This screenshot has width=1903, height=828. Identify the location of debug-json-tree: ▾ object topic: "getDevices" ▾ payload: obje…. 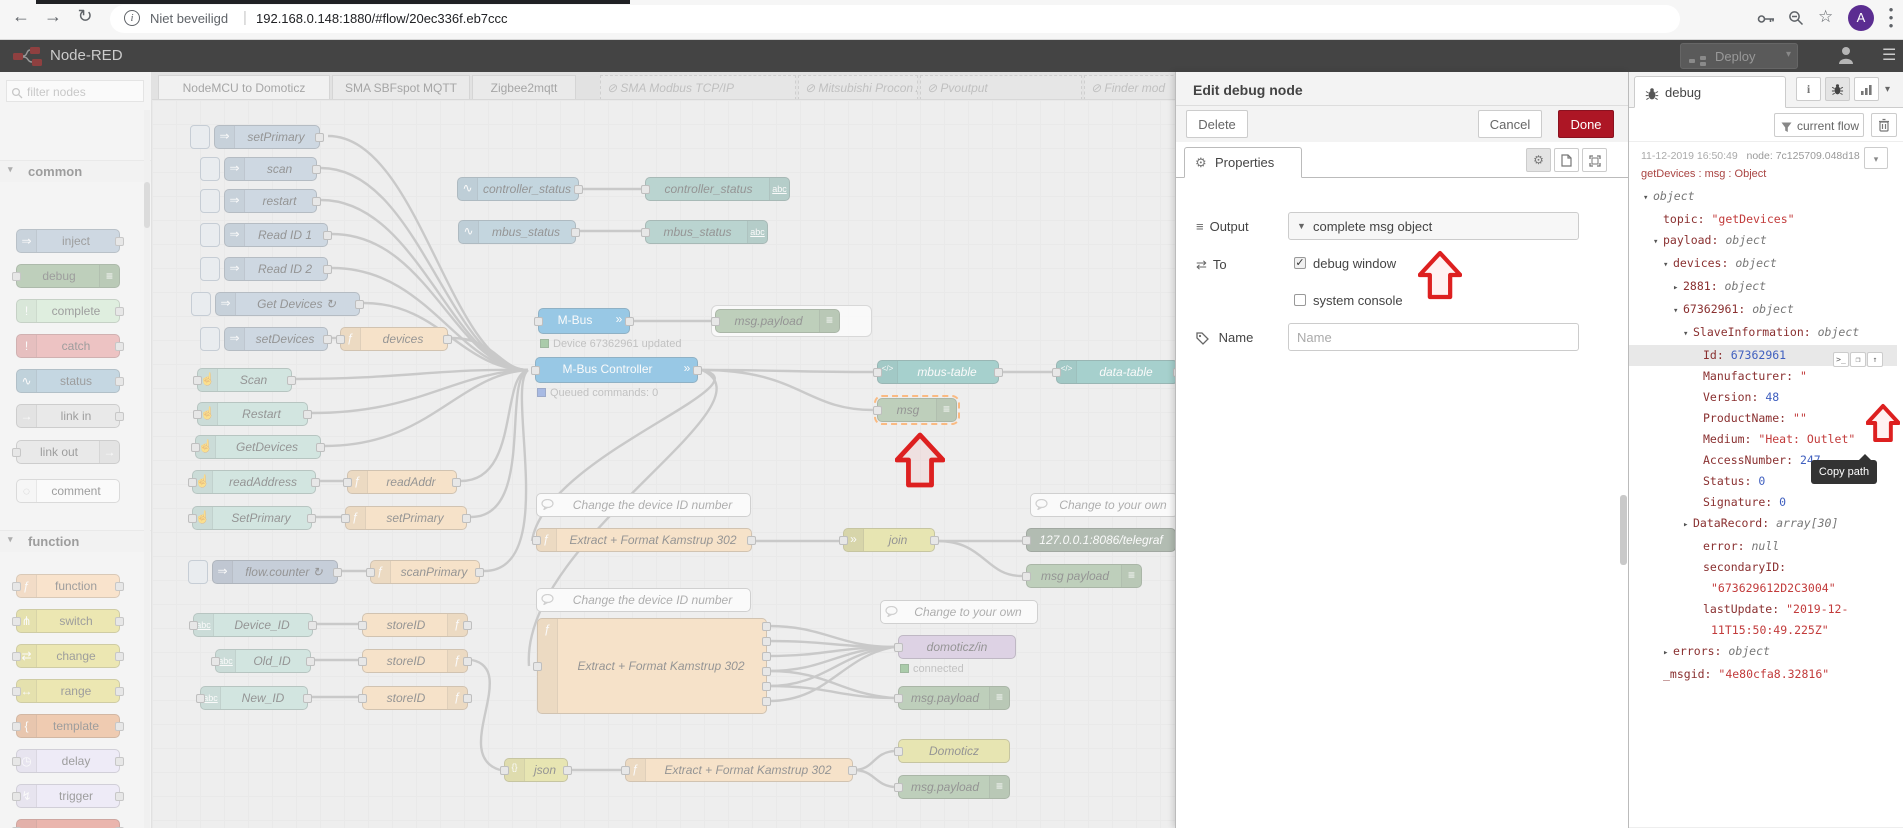
(1763, 435).